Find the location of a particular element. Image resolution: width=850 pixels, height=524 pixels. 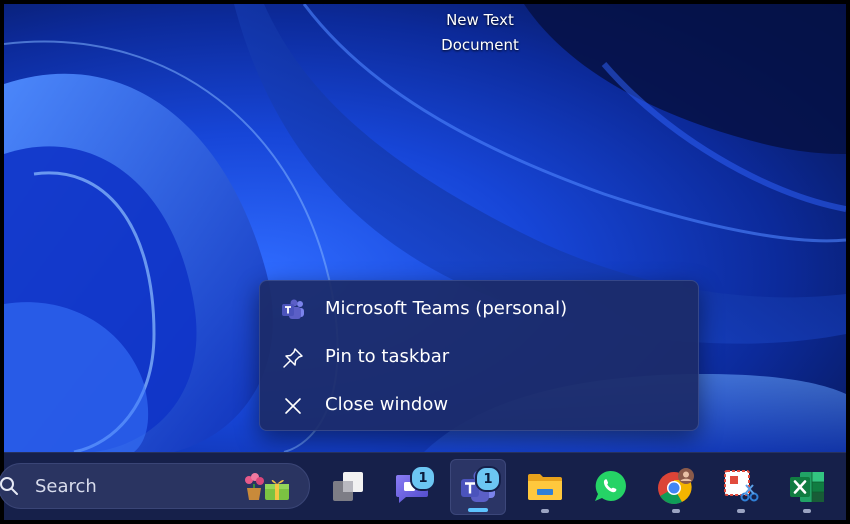

taskbar-file-explorer-button is located at coordinates (545, 487).